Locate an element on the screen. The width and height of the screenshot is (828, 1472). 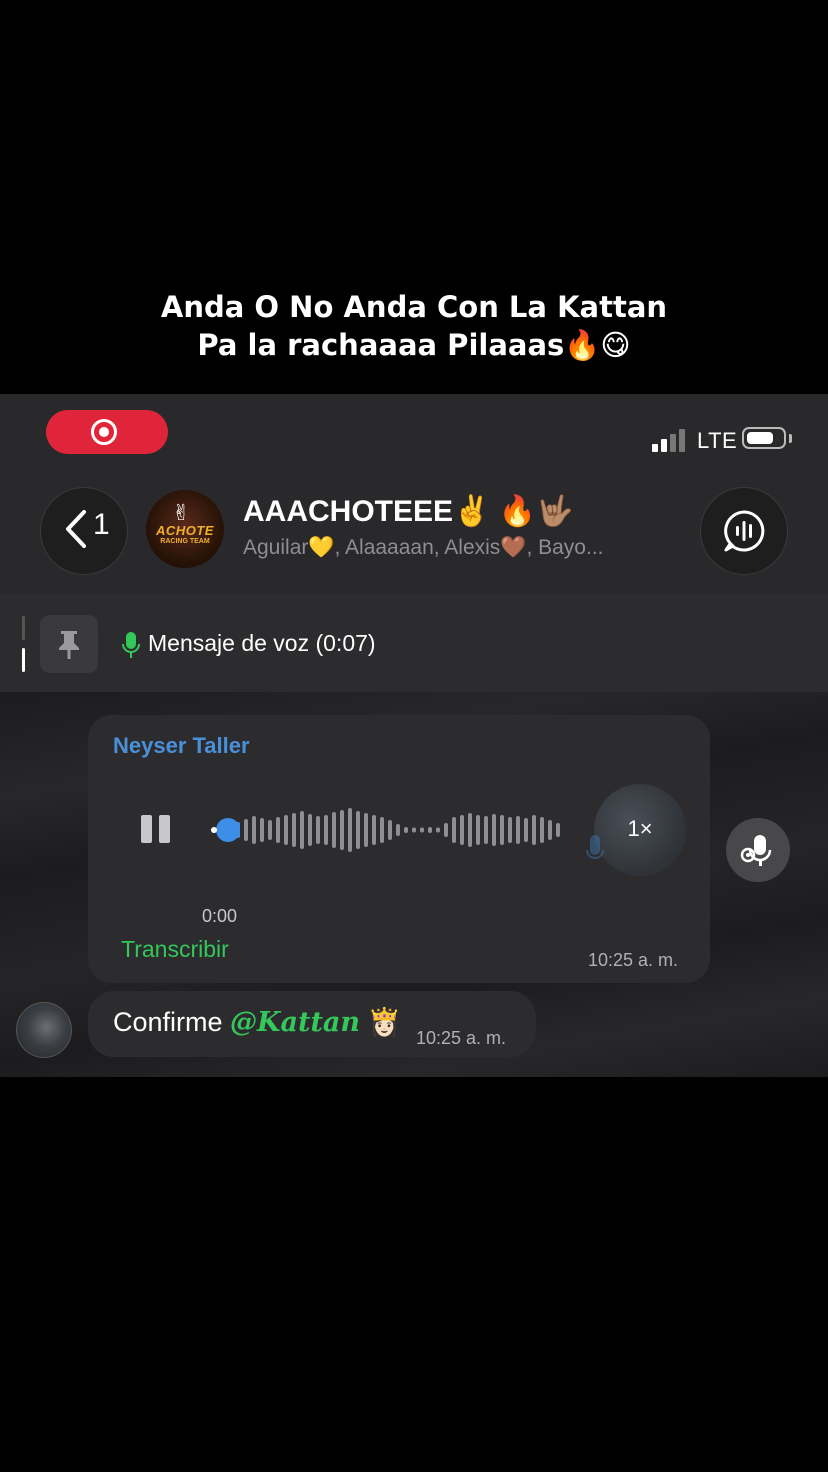
battery-icon is located at coordinates (764, 438).